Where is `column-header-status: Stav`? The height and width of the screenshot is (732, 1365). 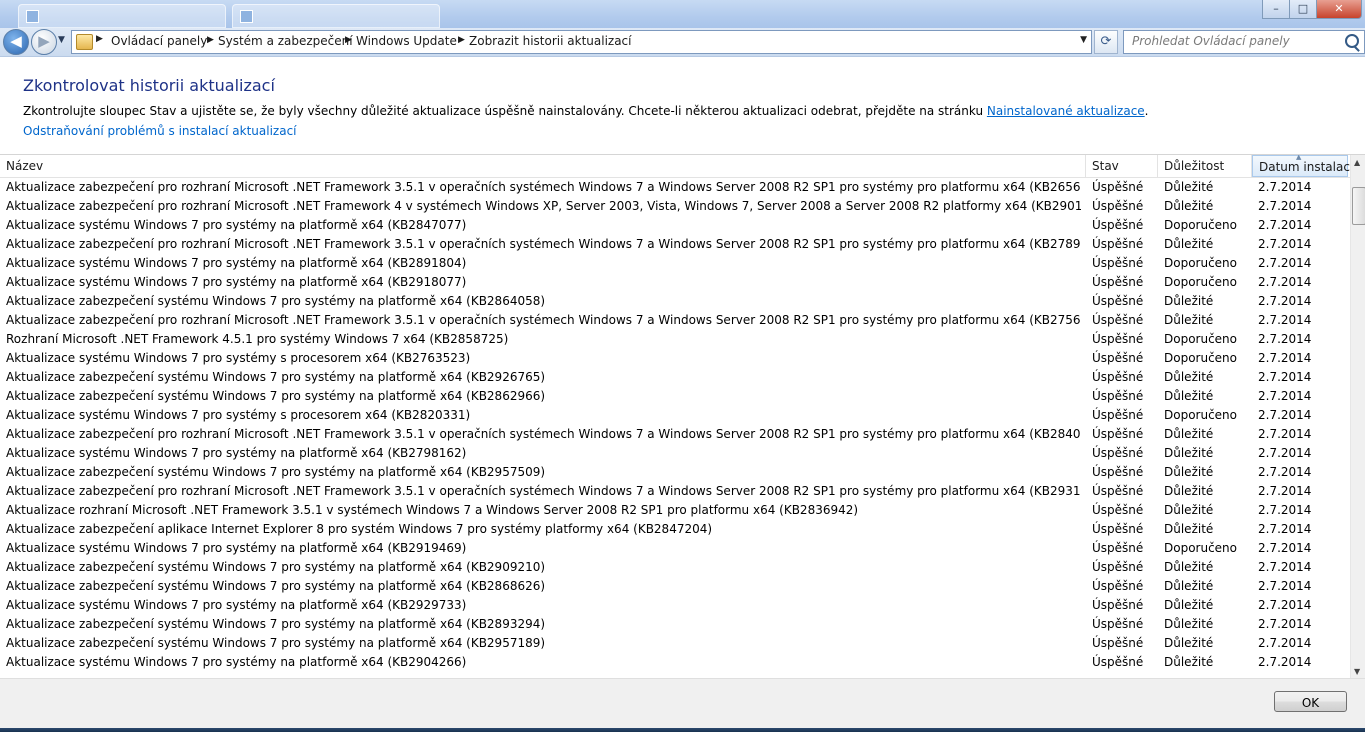
column-header-status: Stav is located at coordinates (1122, 166).